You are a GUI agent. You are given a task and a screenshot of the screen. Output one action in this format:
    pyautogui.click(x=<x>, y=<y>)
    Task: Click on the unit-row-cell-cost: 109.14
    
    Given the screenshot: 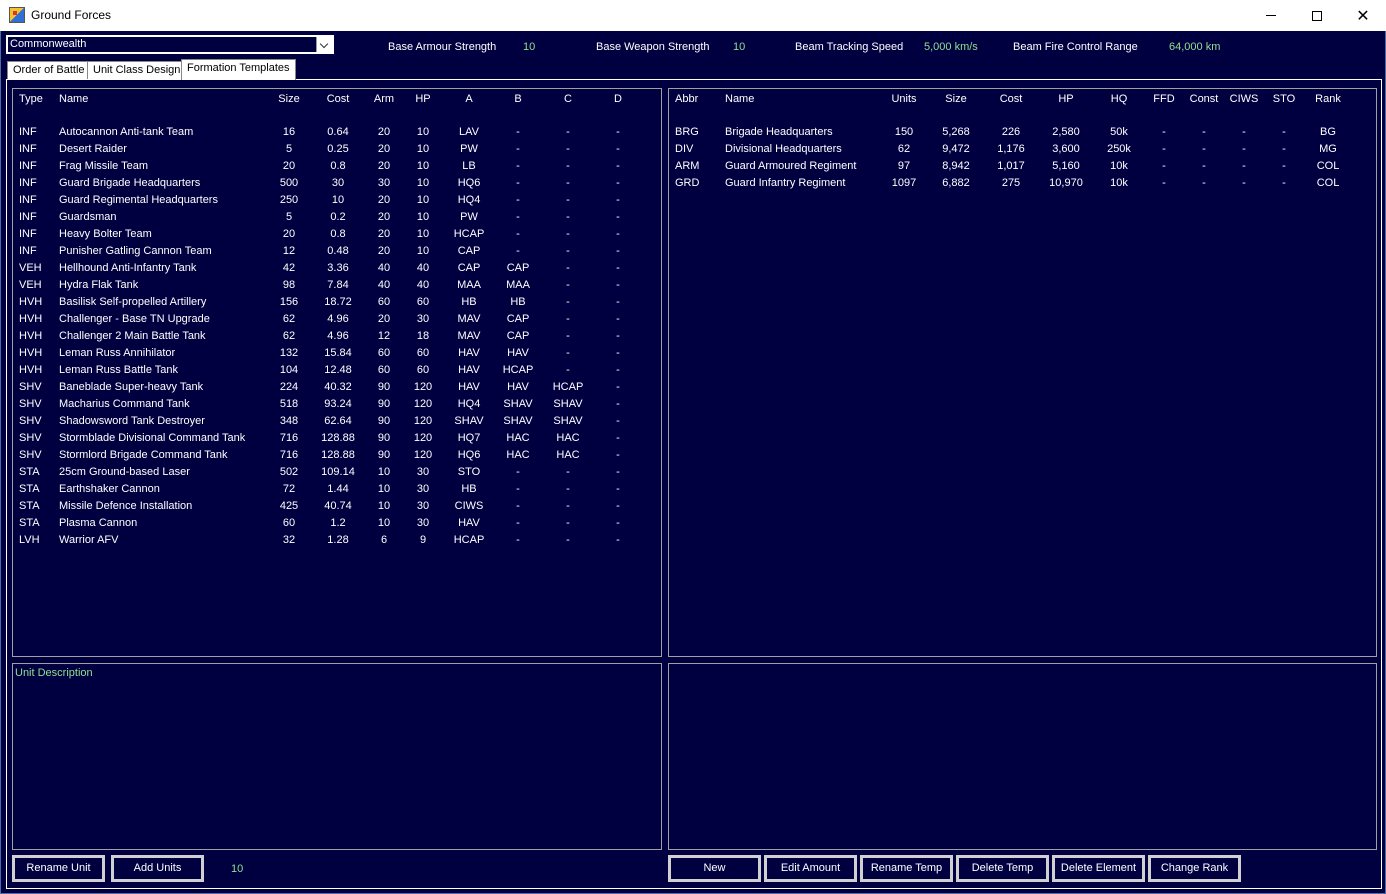 What is the action you would take?
    pyautogui.click(x=338, y=472)
    